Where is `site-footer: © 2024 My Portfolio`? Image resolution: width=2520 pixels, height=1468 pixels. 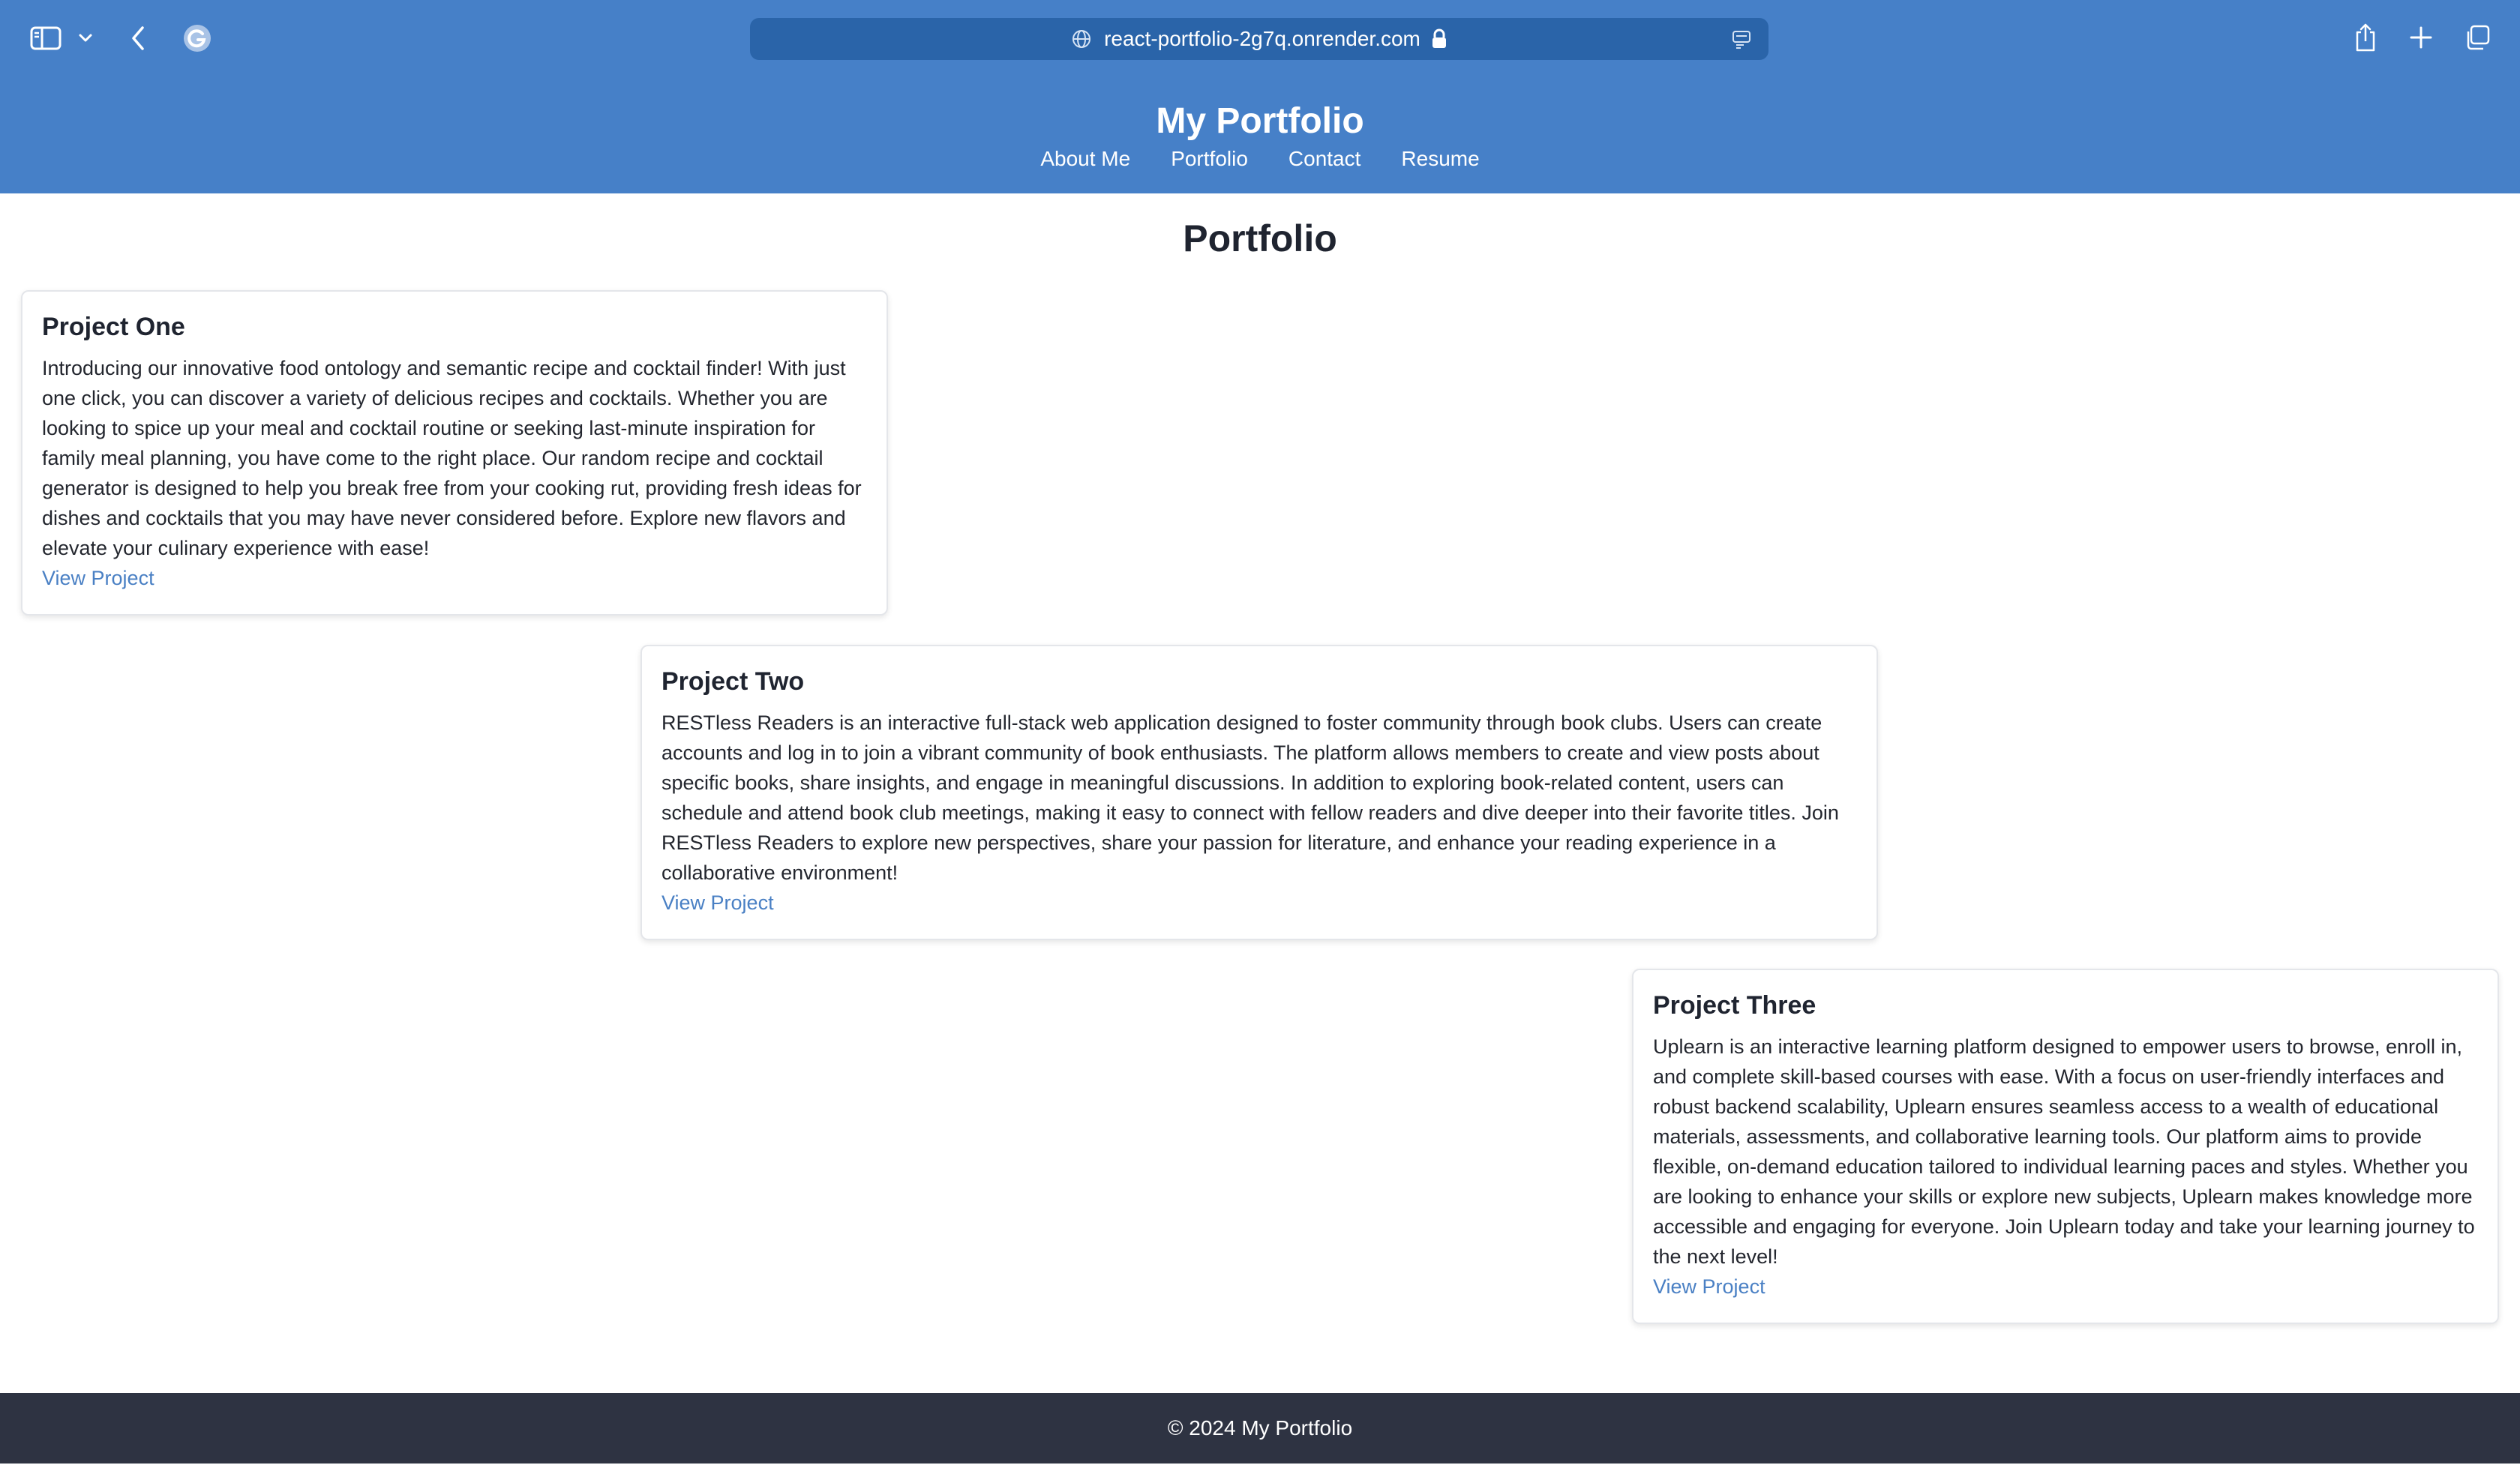 site-footer: © 2024 My Portfolio is located at coordinates (1260, 1428).